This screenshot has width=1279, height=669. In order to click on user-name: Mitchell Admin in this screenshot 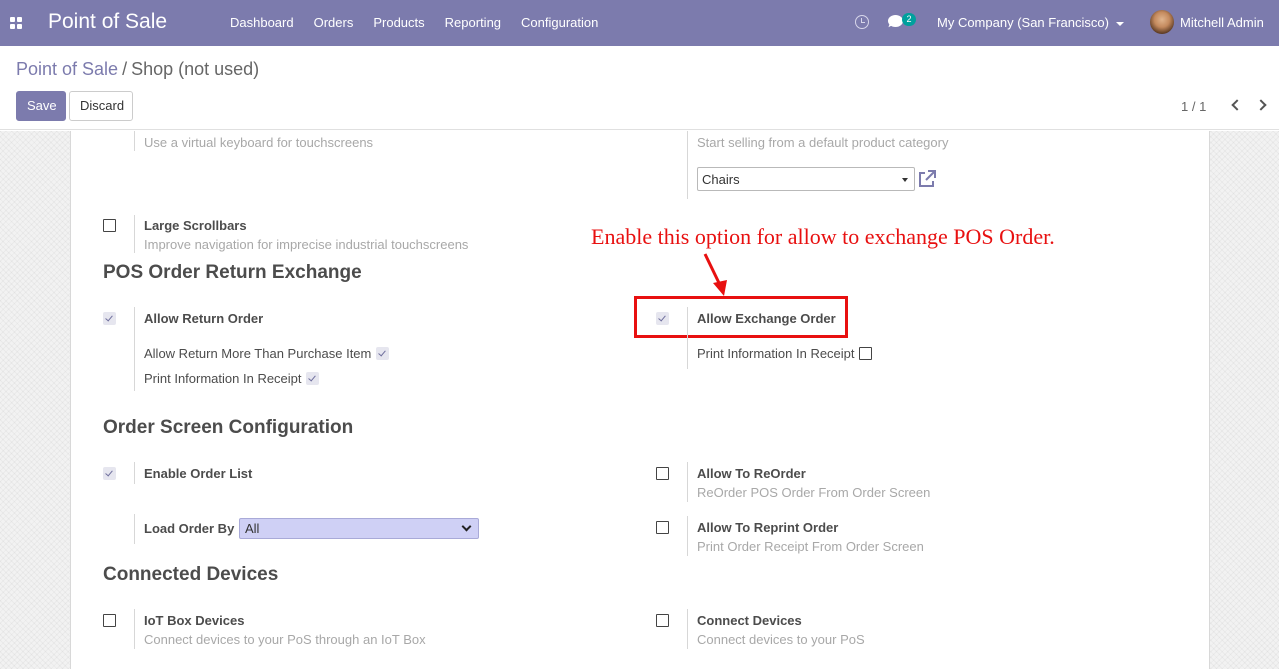, I will do `click(1222, 22)`.